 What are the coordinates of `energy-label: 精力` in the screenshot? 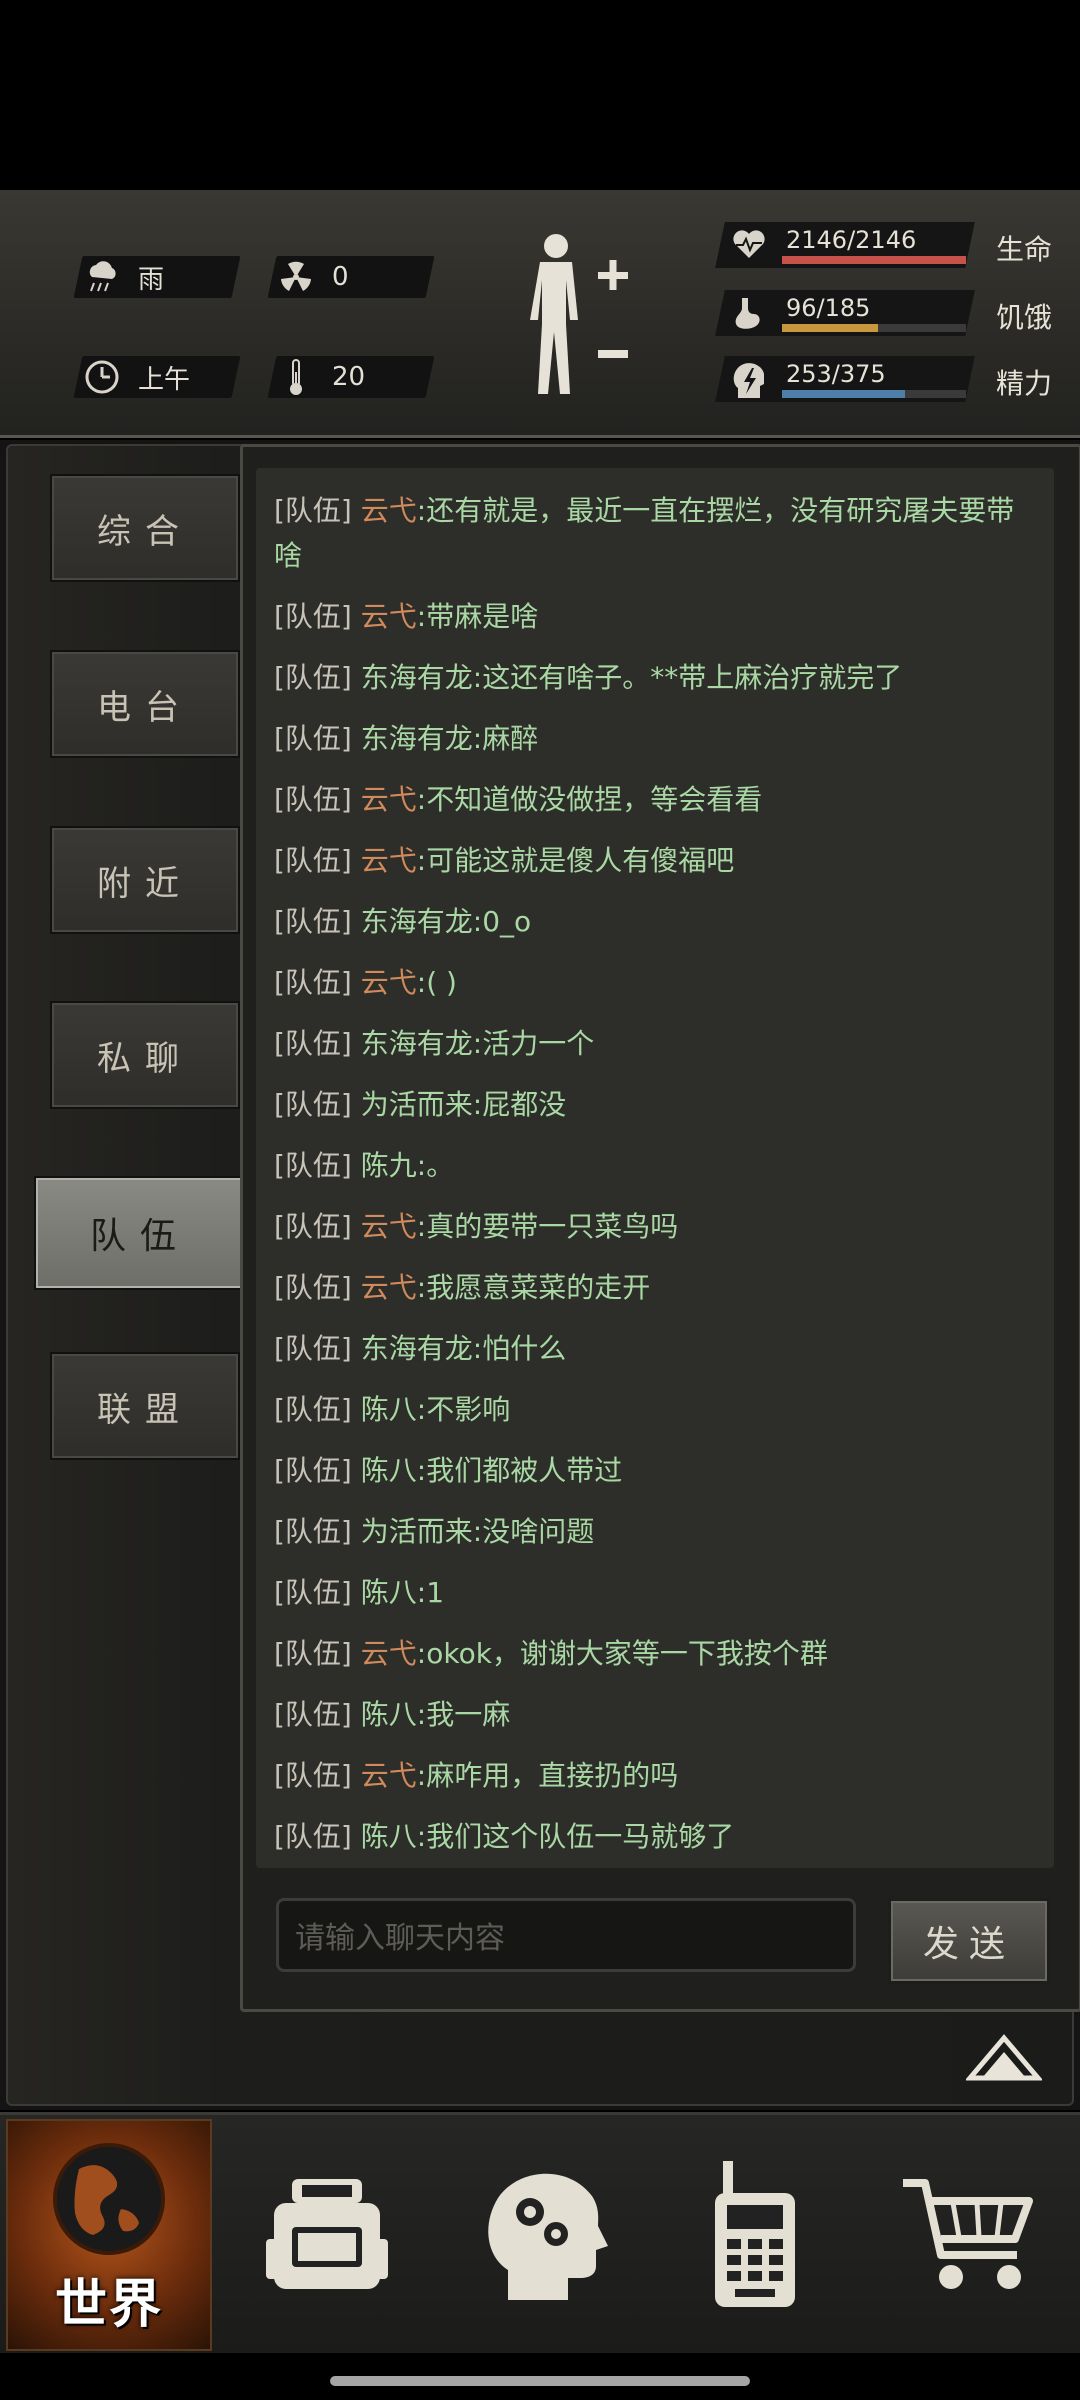 It's located at (1024, 383).